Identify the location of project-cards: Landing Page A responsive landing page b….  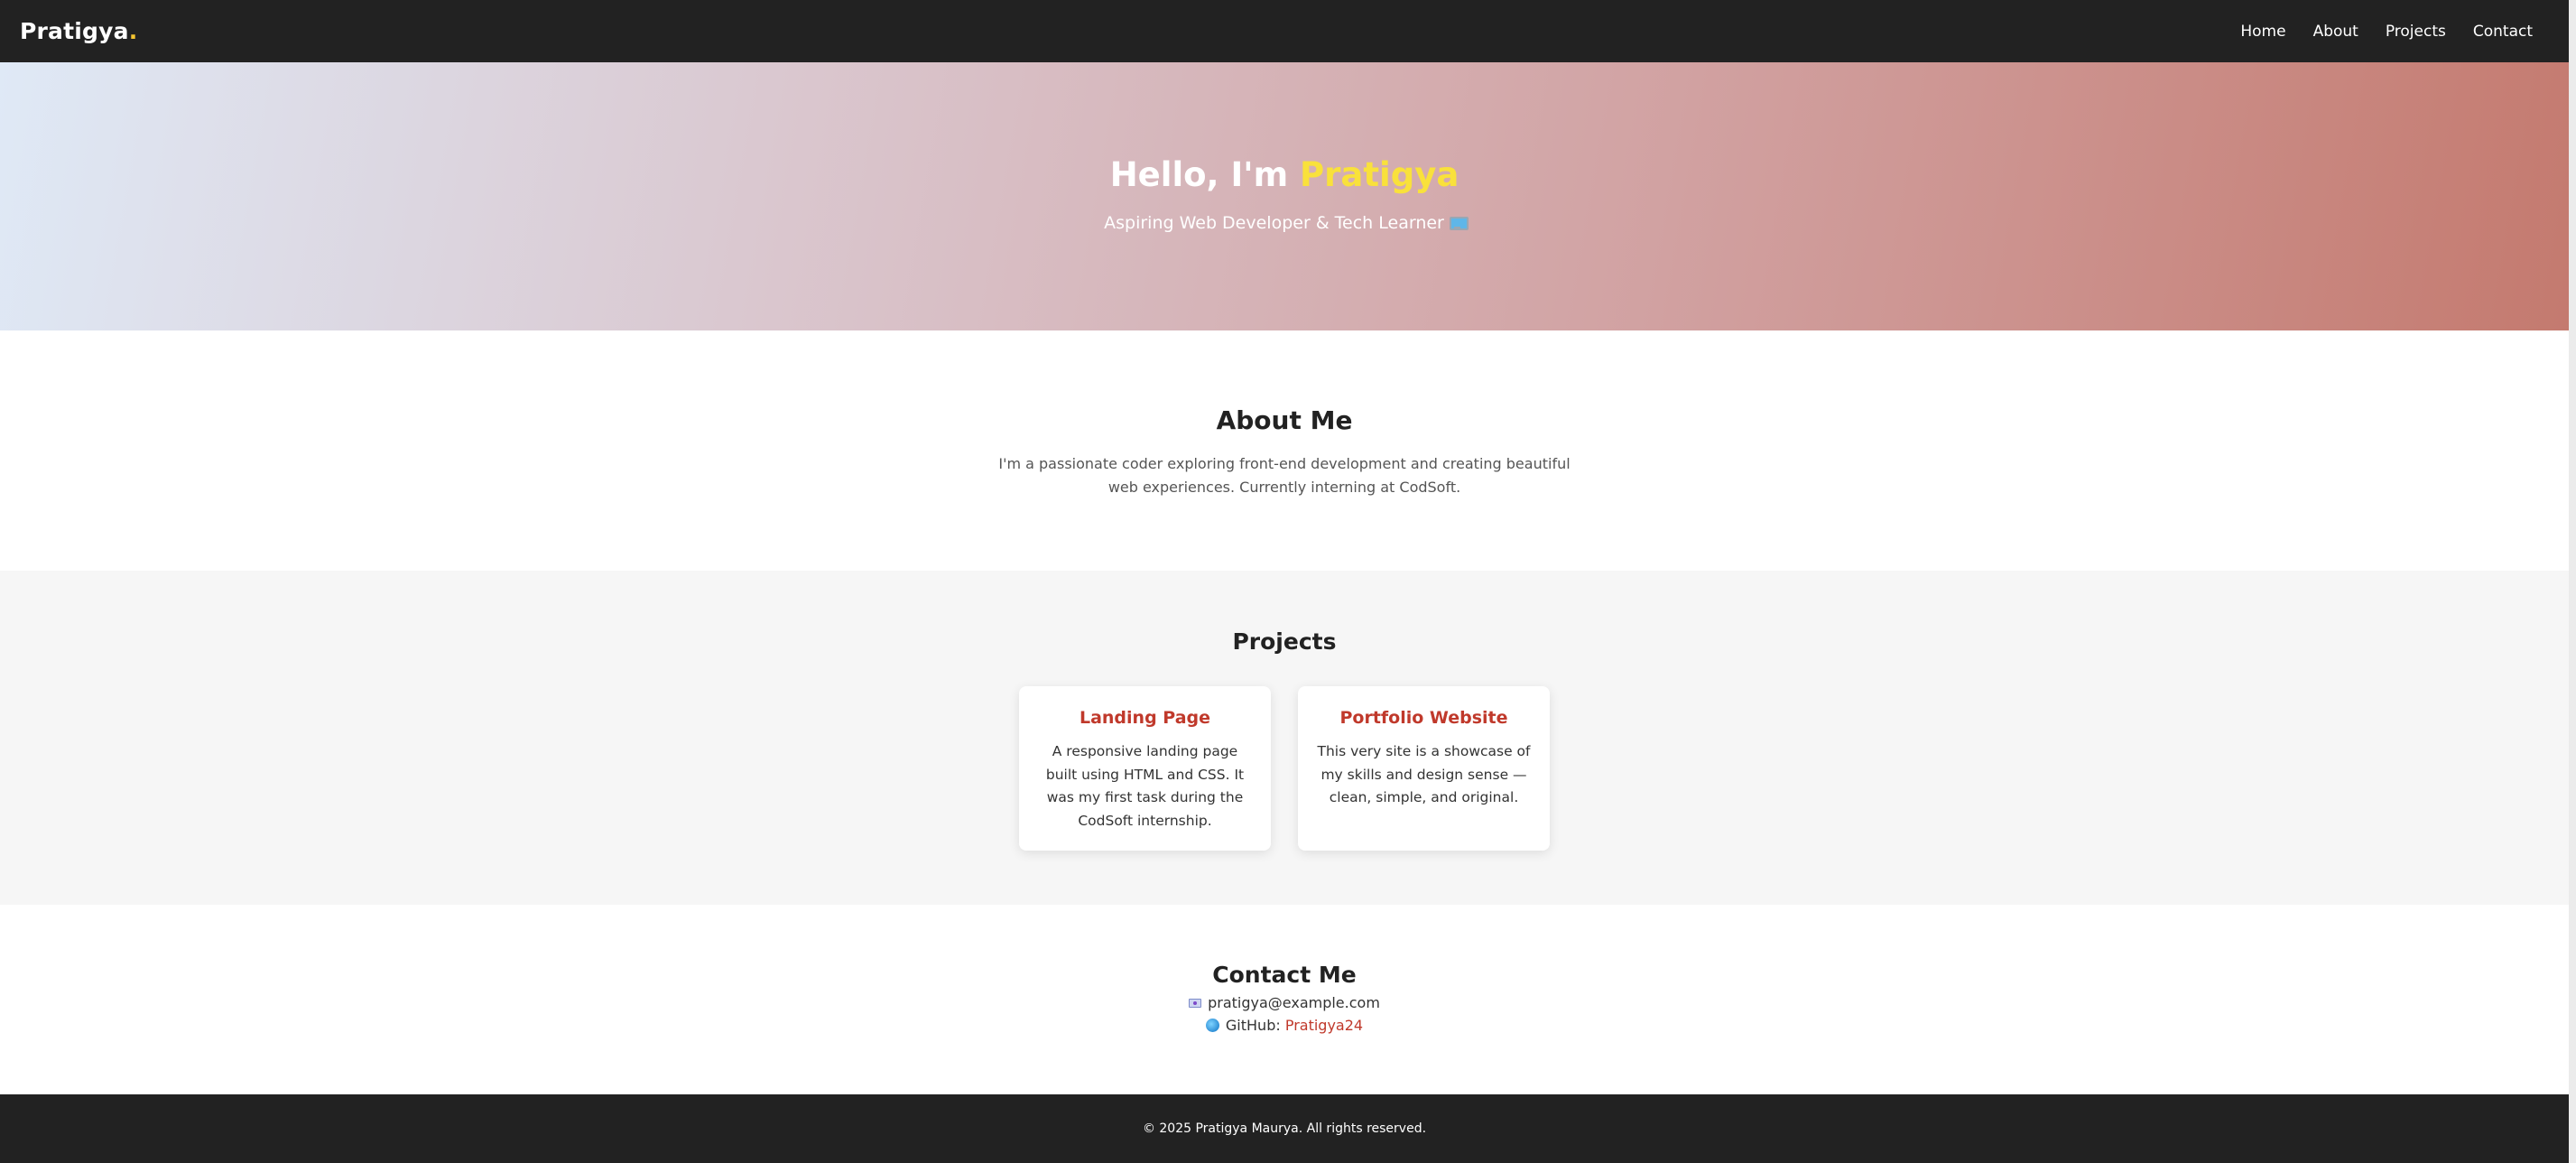
(1284, 768).